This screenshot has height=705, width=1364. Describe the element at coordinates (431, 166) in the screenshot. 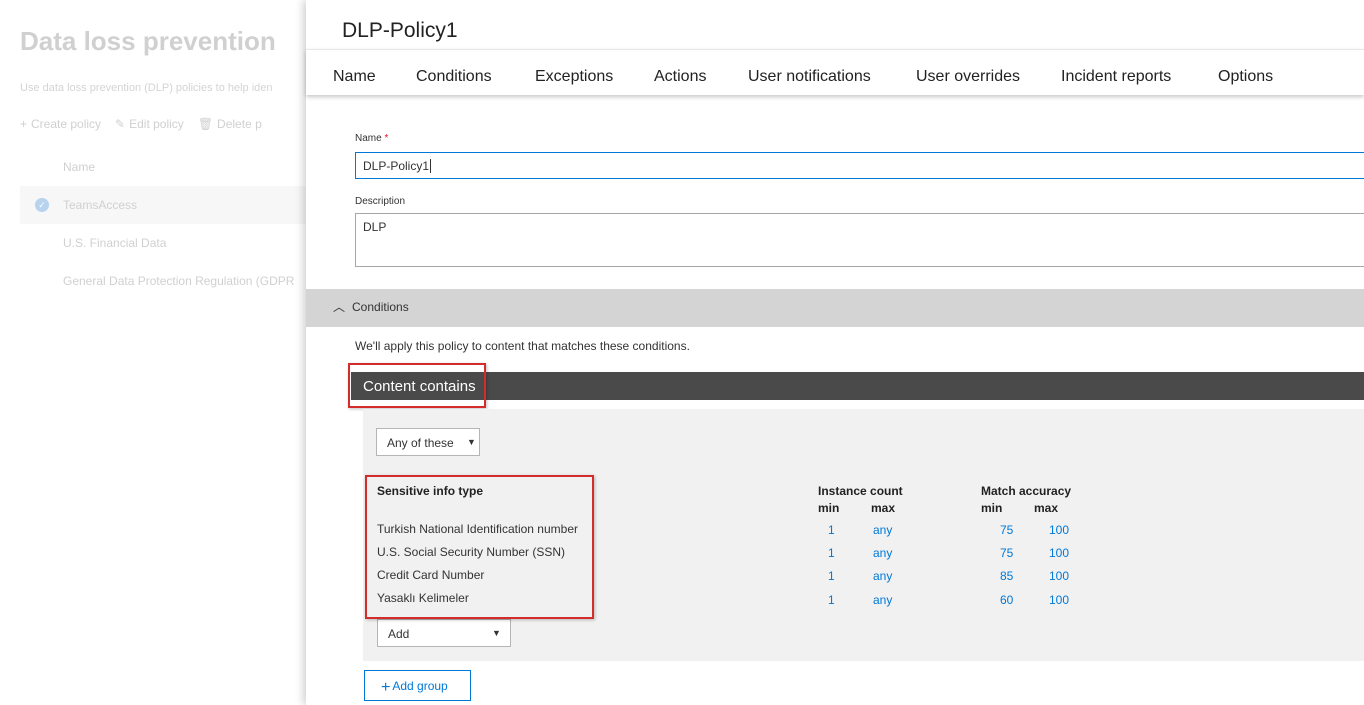

I see `text-cursor` at that location.